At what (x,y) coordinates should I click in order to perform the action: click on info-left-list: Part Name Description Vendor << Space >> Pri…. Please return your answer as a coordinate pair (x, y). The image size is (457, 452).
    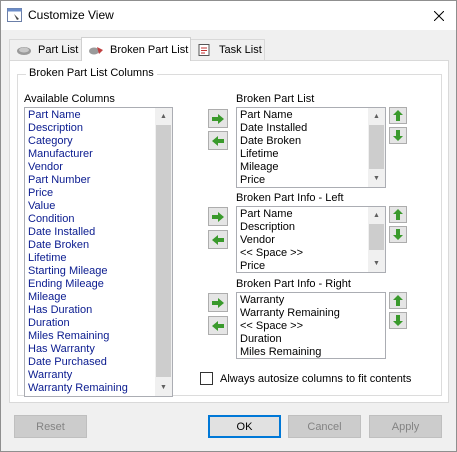
    Looking at the image, I should click on (311, 239).